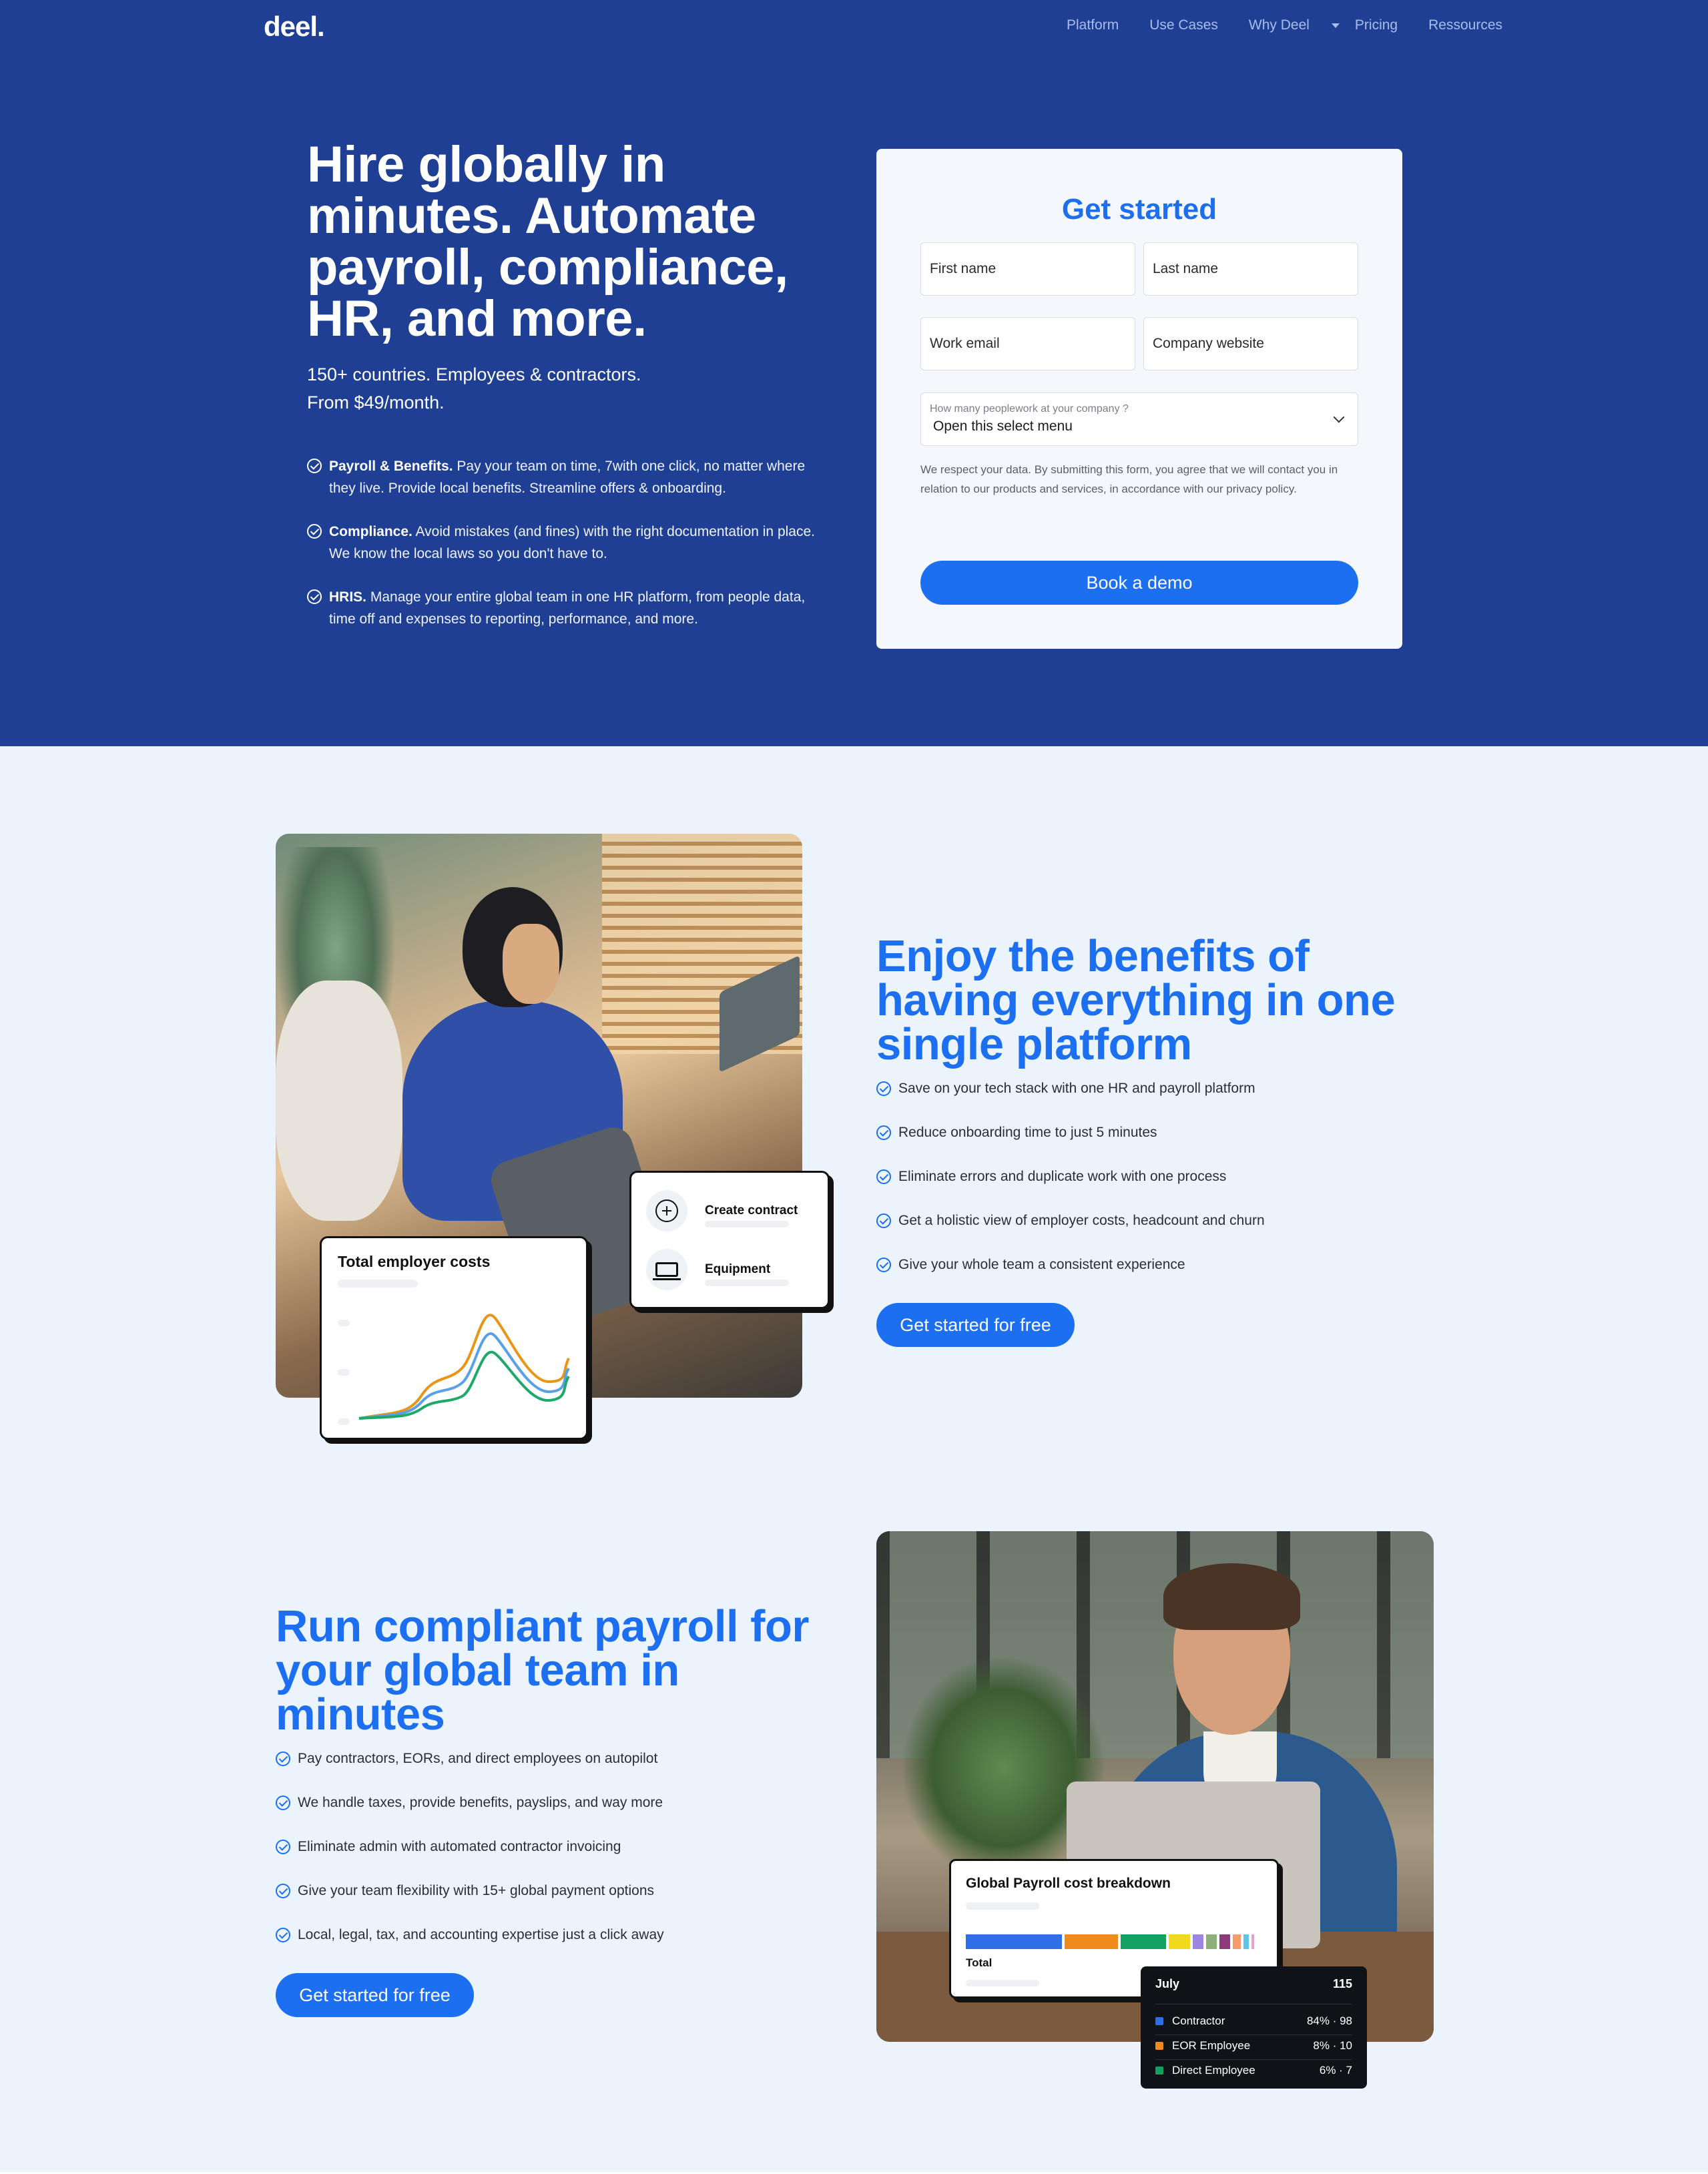 Image resolution: width=1708 pixels, height=2174 pixels. I want to click on nav-item-use-cases: Use Cases, so click(1191, 25).